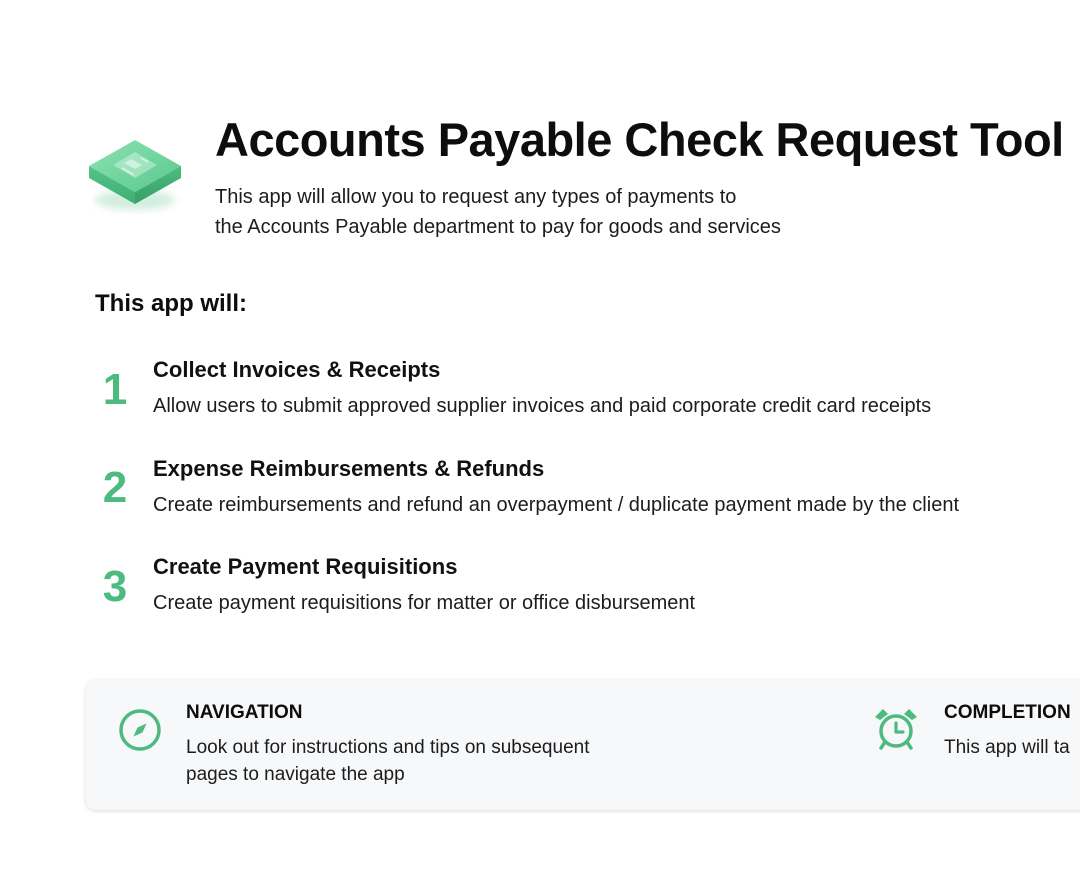 The width and height of the screenshot is (1080, 888). What do you see at coordinates (305, 566) in the screenshot?
I see `step-title: Create Payment Requisitions` at bounding box center [305, 566].